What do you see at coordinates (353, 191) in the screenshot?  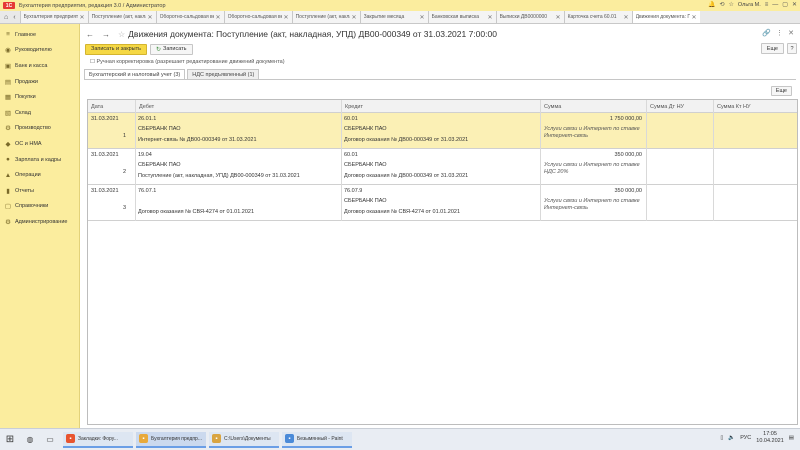 I see `cell-credit-account: 76.07.9` at bounding box center [353, 191].